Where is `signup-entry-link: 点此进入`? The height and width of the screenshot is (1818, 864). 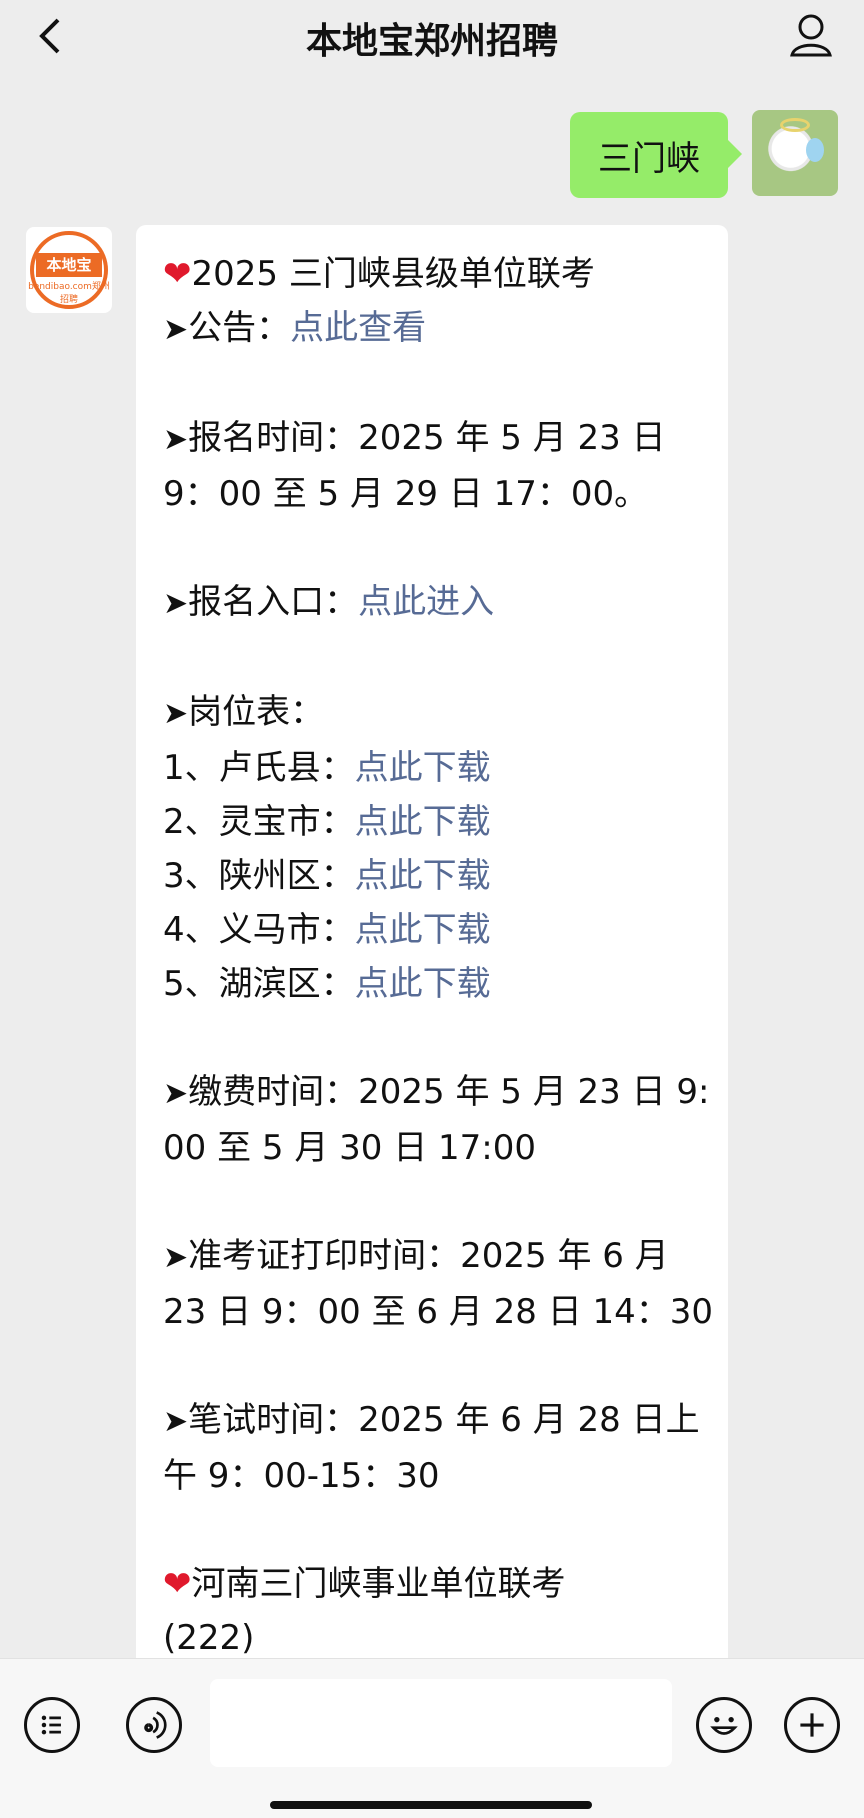
signup-entry-link: 点此进入 is located at coordinates (426, 602).